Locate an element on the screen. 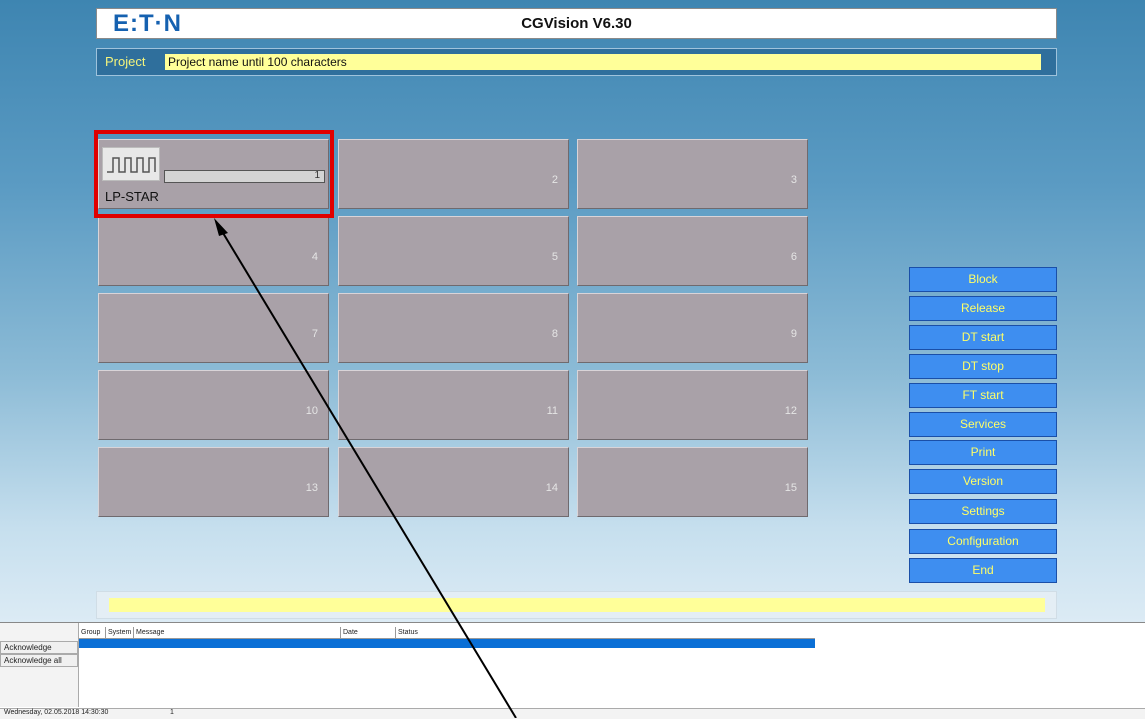 The width and height of the screenshot is (1145, 719). station-tile-13: 13 is located at coordinates (213, 482).